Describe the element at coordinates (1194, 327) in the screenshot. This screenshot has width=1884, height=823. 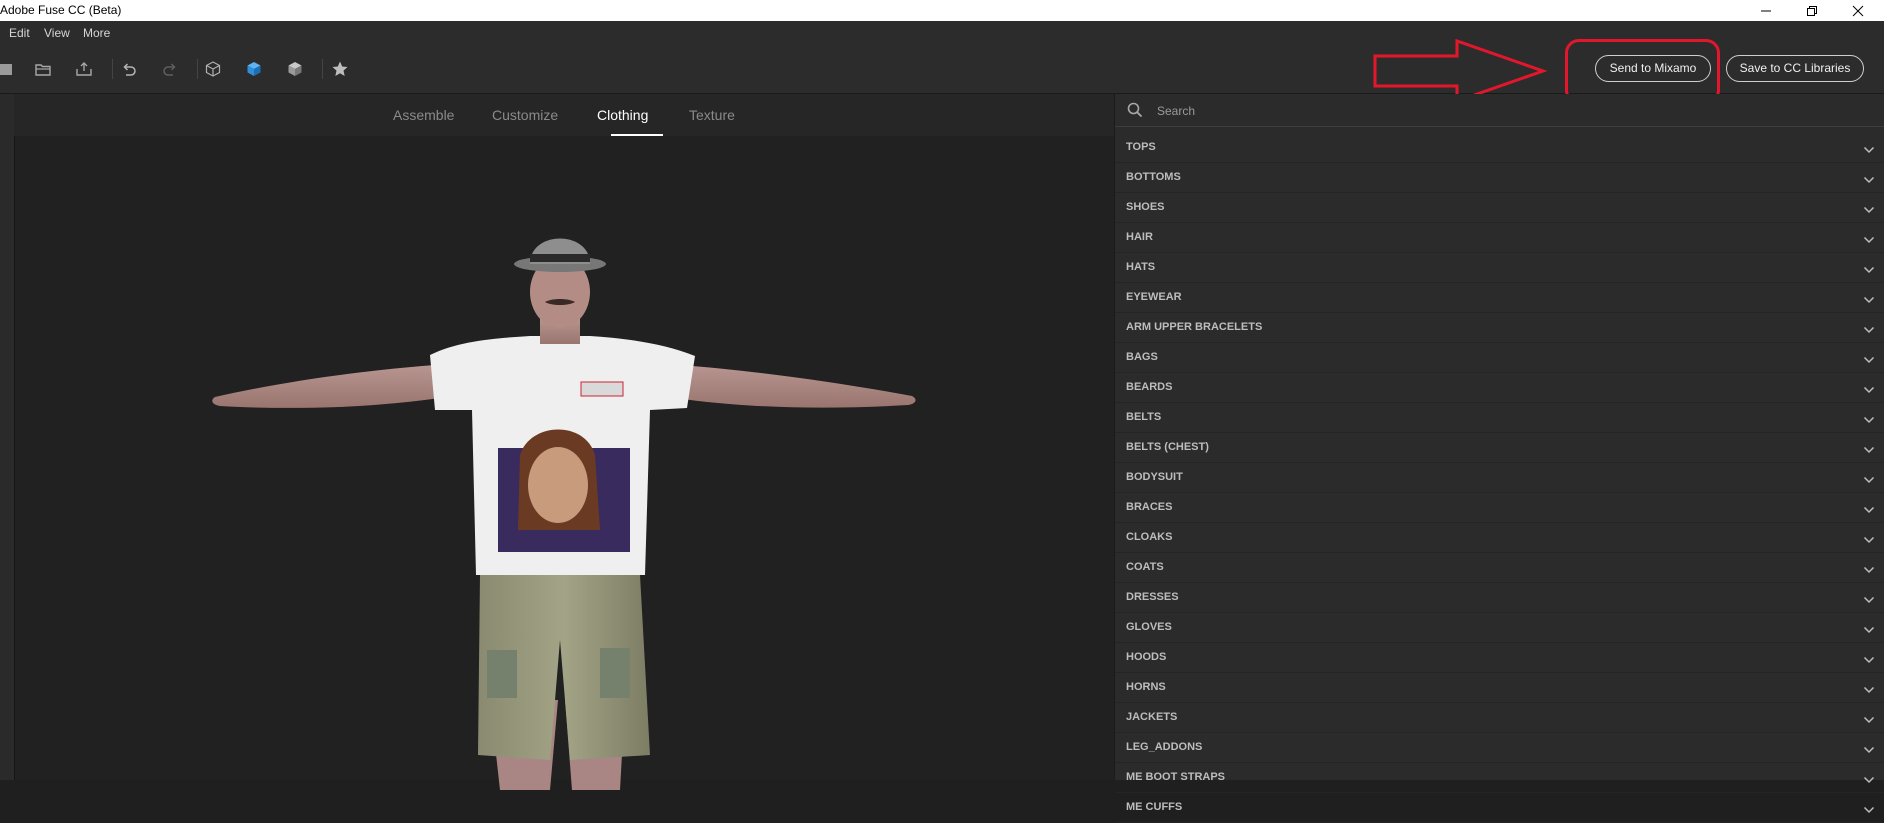
I see `category-label: ARM UPPER BRACELETS` at that location.